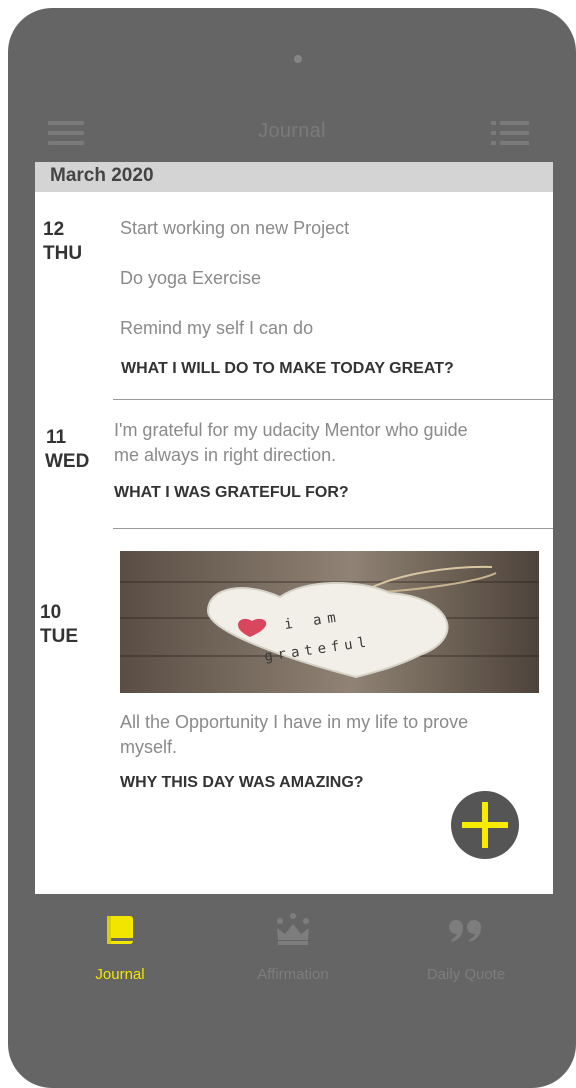 The width and height of the screenshot is (576, 1088). I want to click on quote-icon, so click(465, 931).